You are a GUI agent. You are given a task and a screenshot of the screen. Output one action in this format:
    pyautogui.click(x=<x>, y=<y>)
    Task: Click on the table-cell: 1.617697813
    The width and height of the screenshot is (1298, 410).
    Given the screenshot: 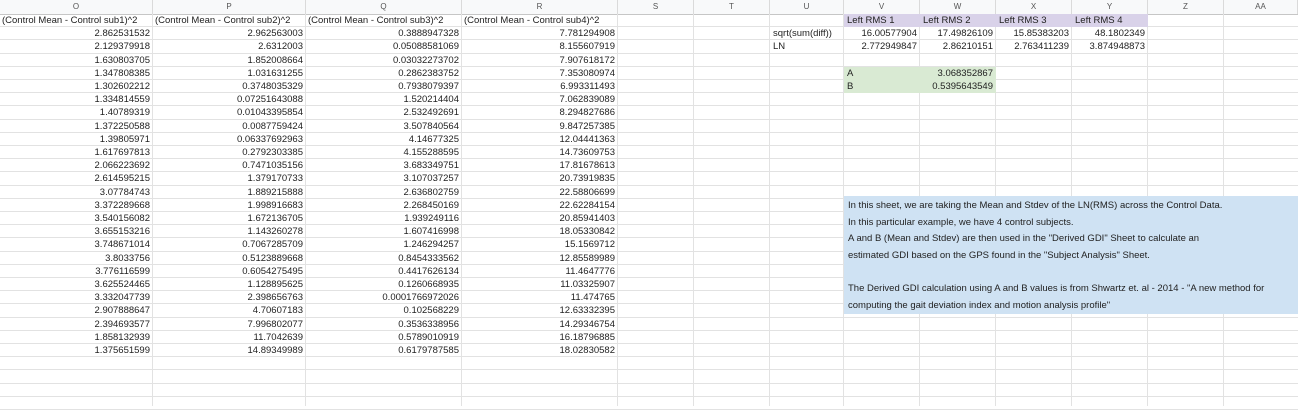 What is the action you would take?
    pyautogui.click(x=76, y=152)
    